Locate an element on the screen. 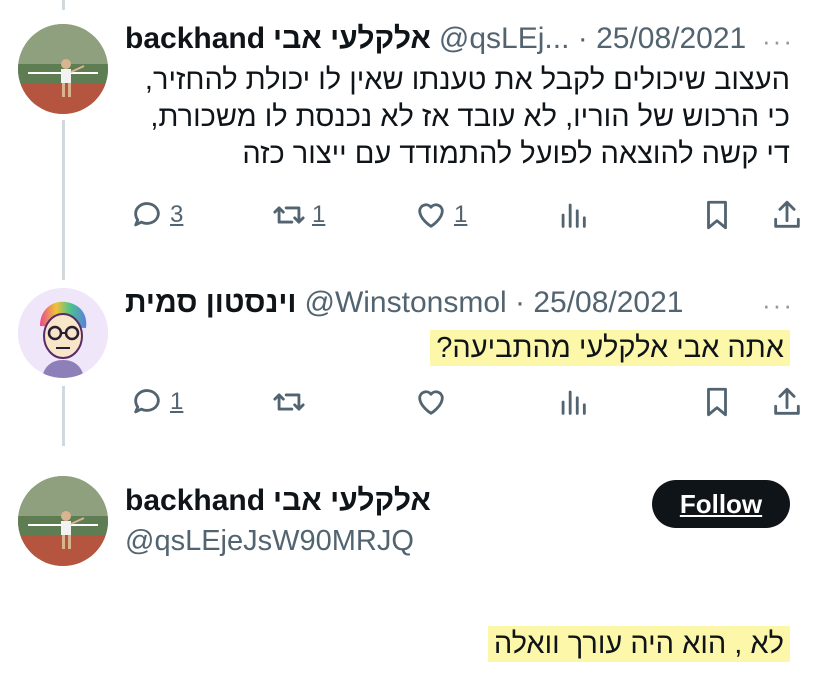 This screenshot has height=691, width=820. main-header: backhand אלקלעי אבי is located at coordinates (278, 501).